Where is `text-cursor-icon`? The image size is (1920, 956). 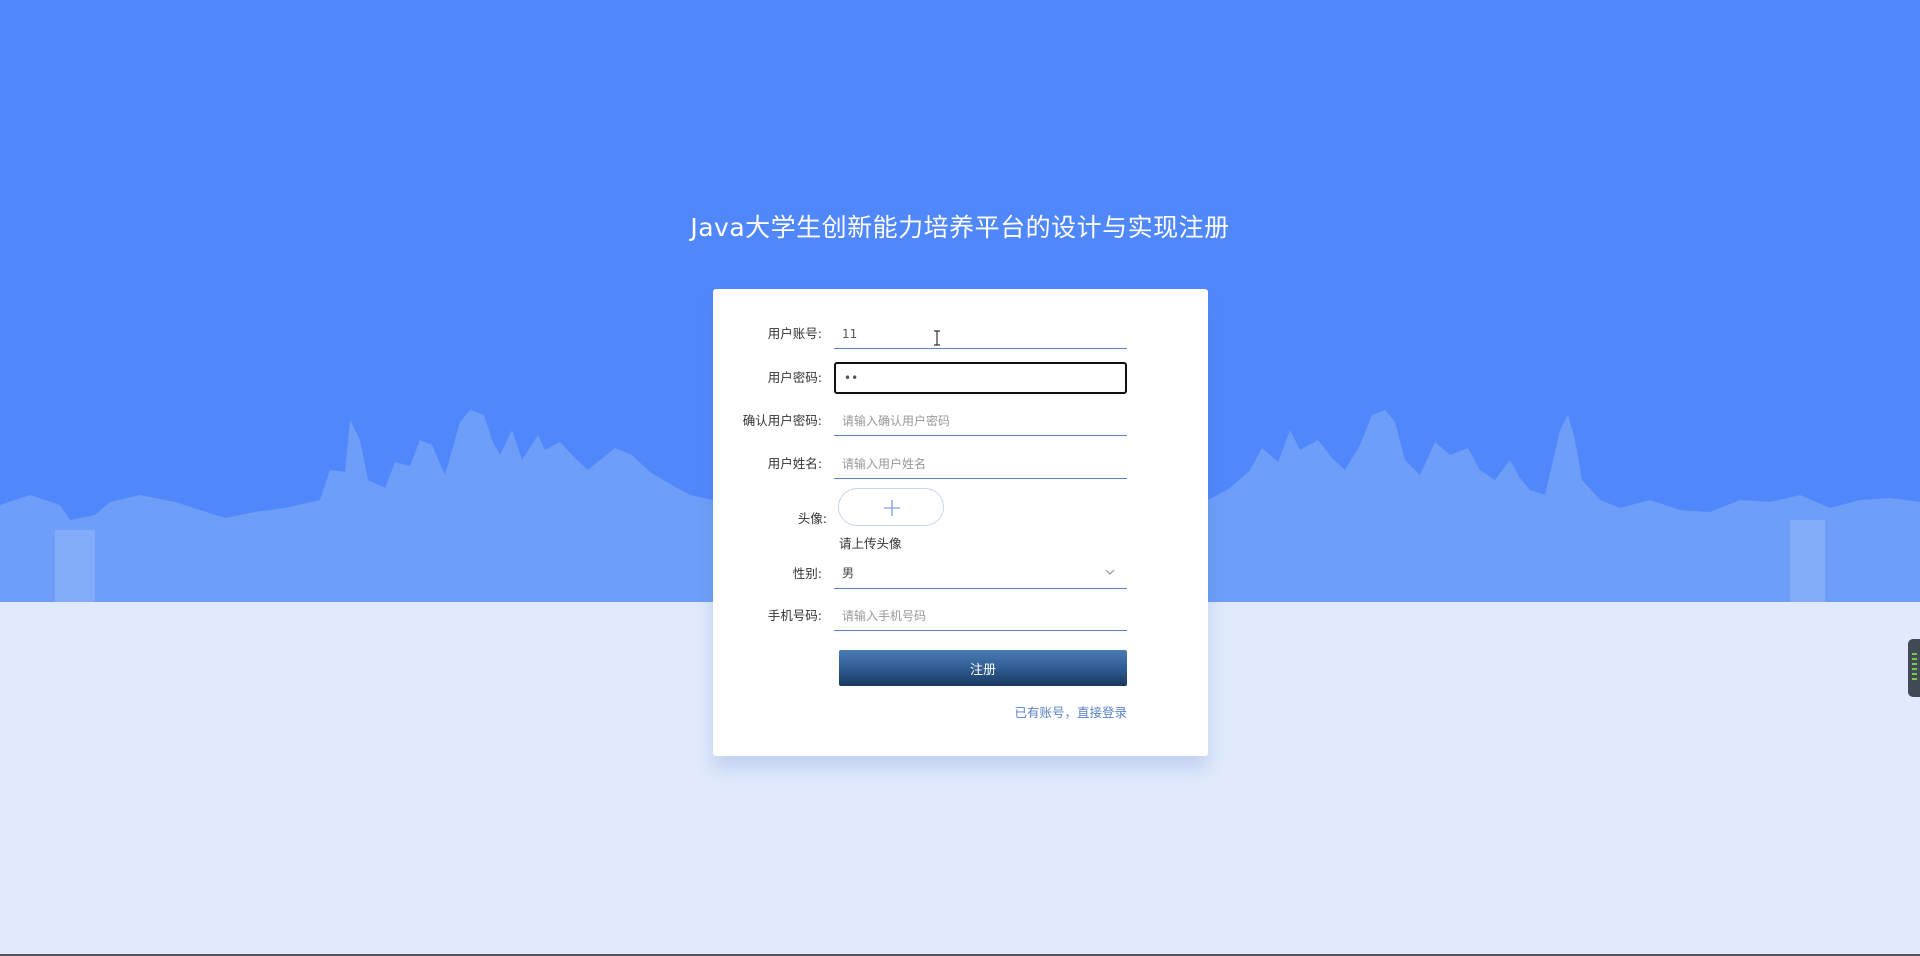
text-cursor-icon is located at coordinates (937, 338).